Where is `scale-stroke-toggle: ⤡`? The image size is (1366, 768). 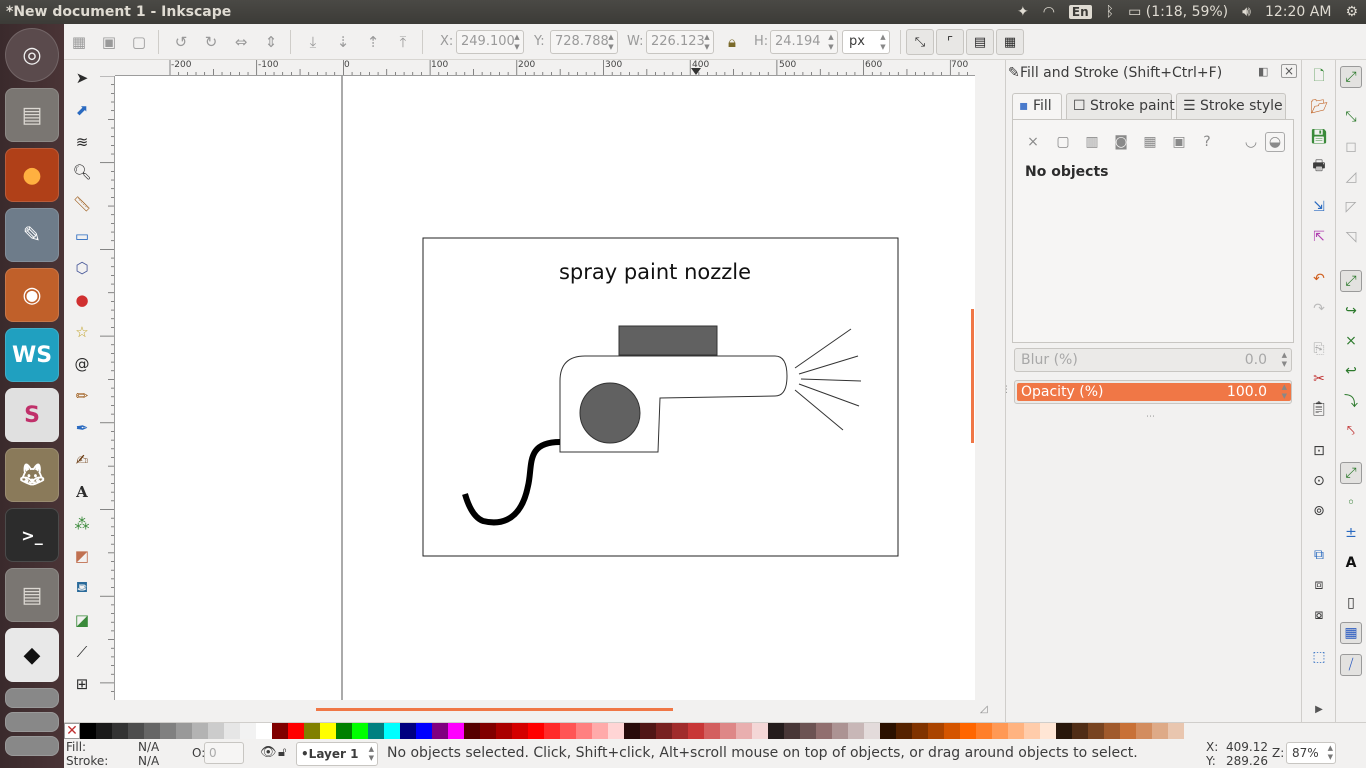 scale-stroke-toggle: ⤡ is located at coordinates (920, 42).